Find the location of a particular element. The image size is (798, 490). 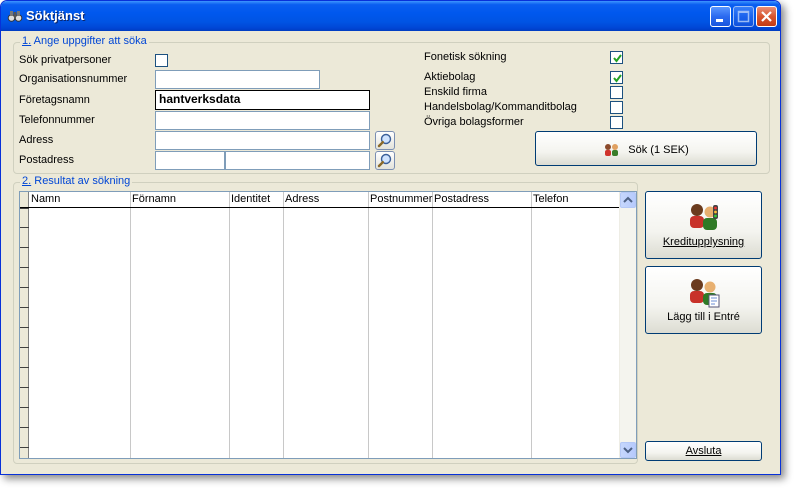

column-header-fornamn: Förnamn is located at coordinates (154, 199).